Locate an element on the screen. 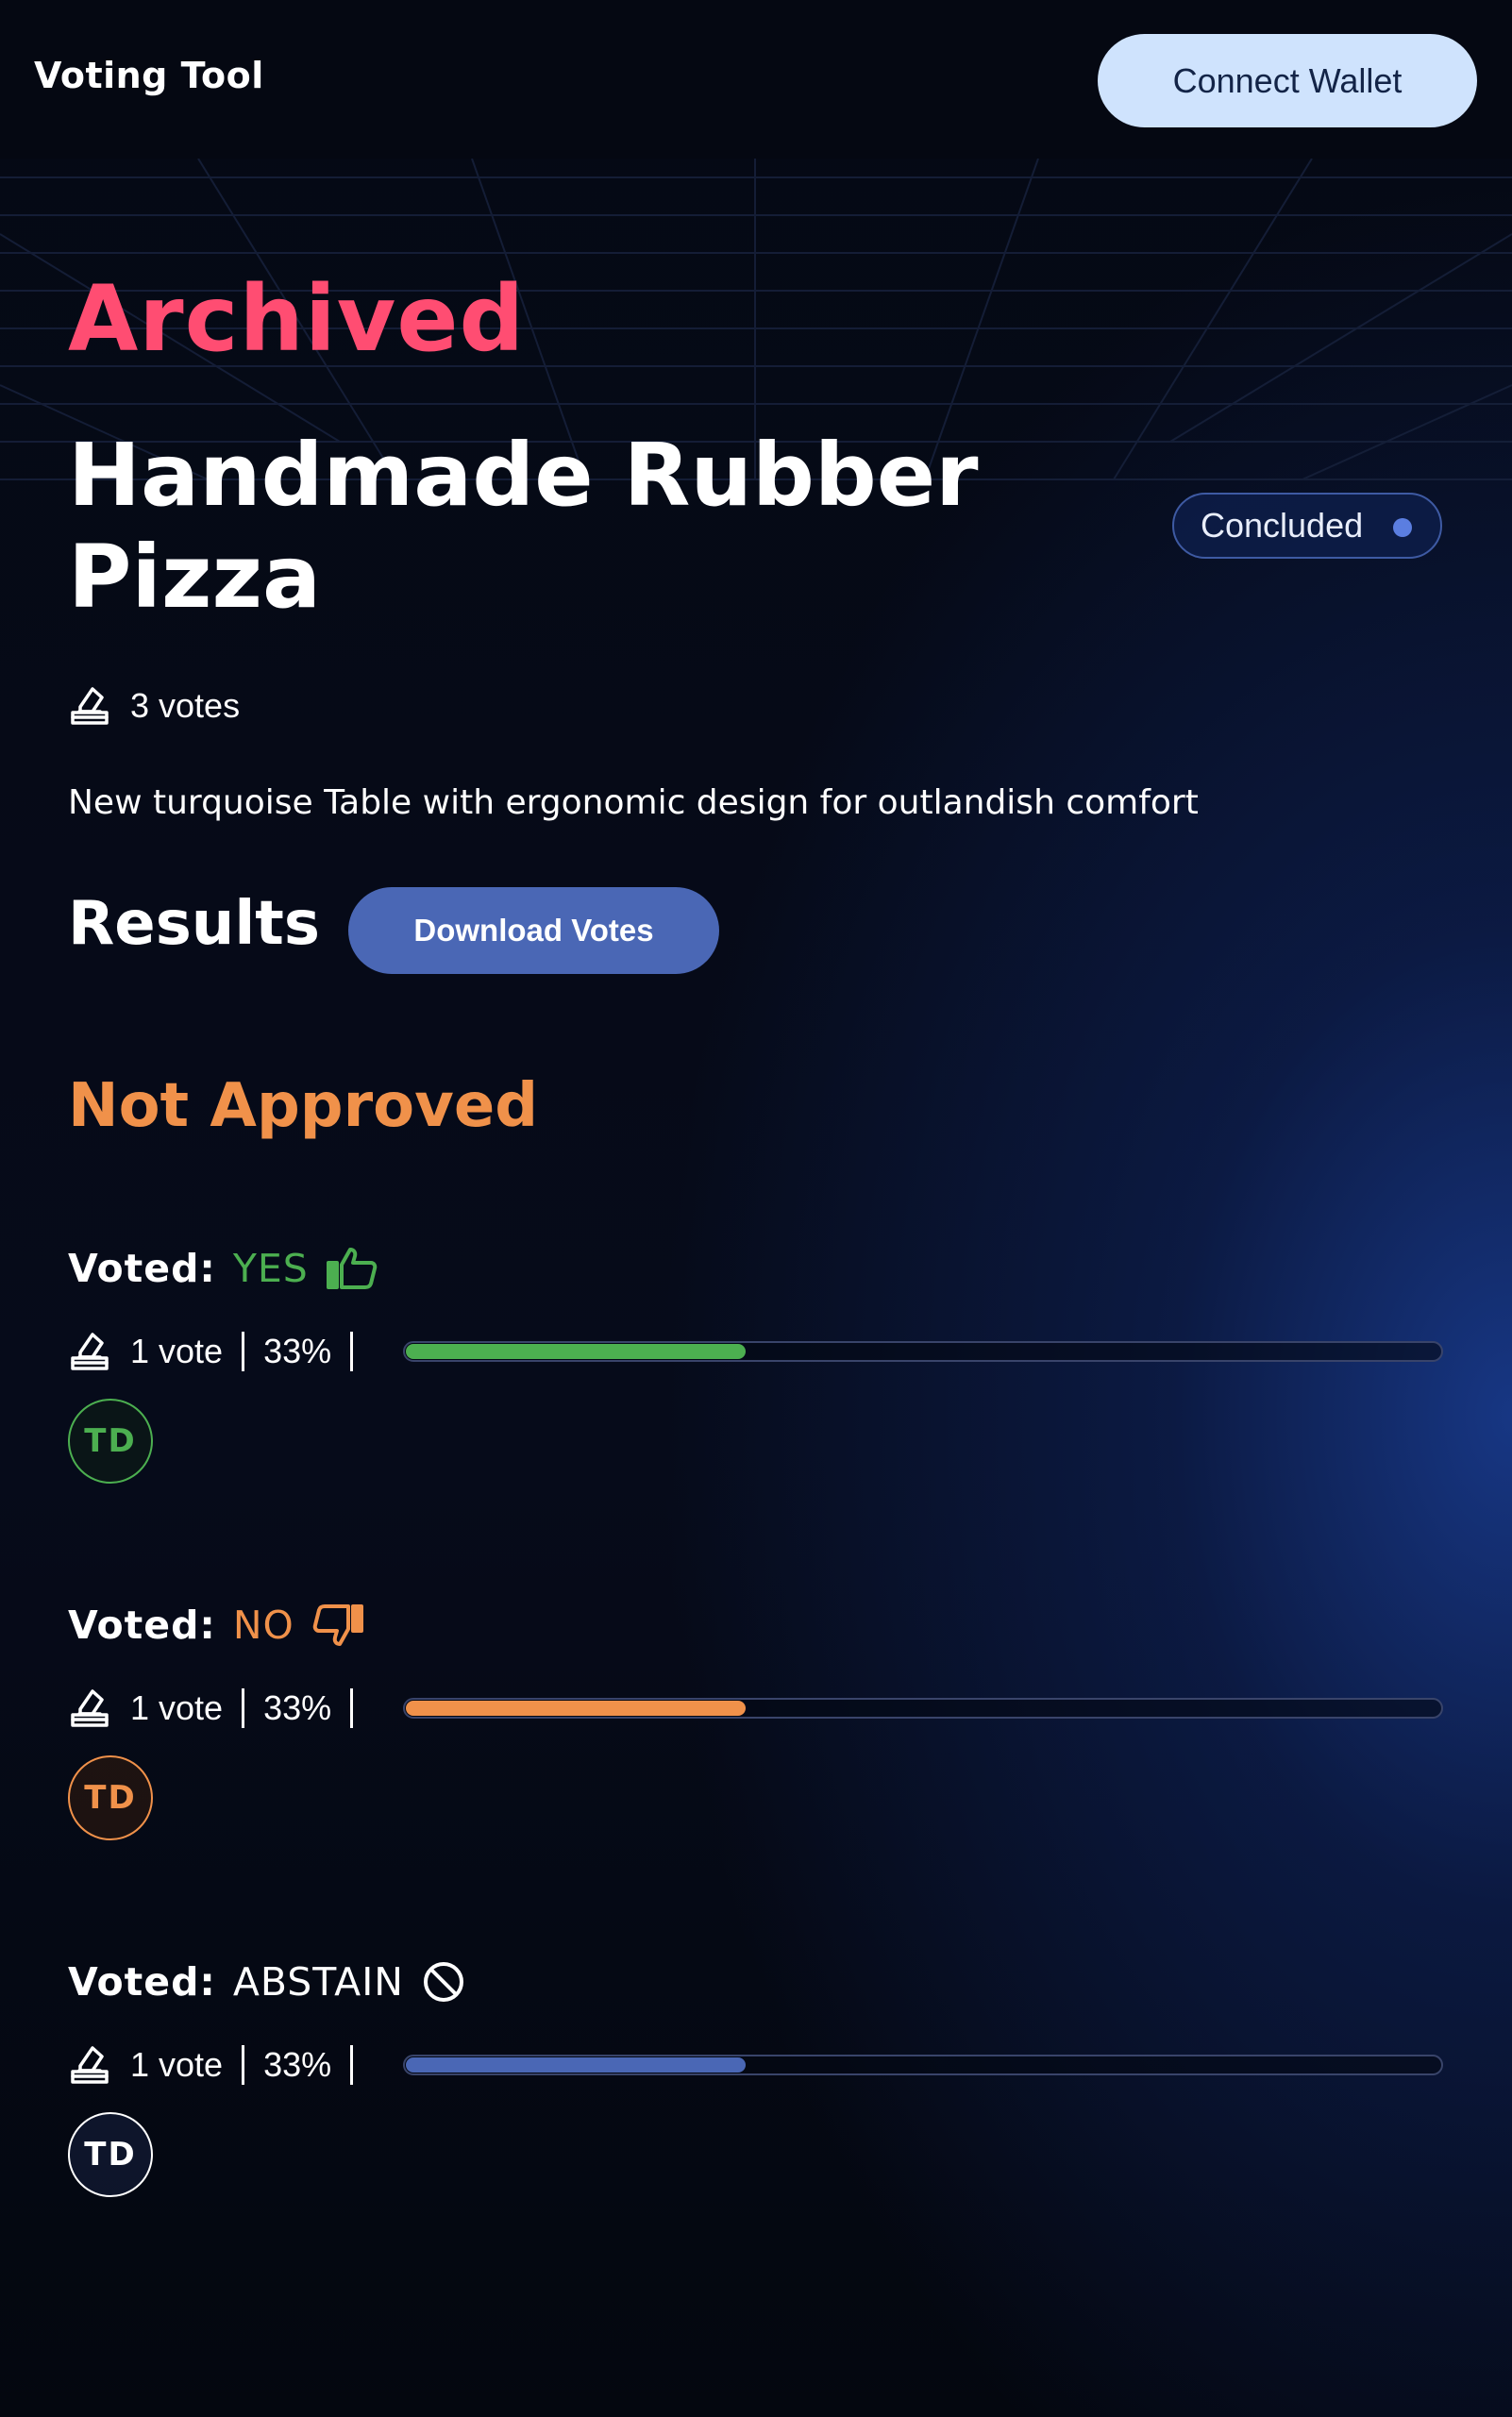 The height and width of the screenshot is (2417, 1512). vote-choice: ABSTAIN is located at coordinates (318, 1982).